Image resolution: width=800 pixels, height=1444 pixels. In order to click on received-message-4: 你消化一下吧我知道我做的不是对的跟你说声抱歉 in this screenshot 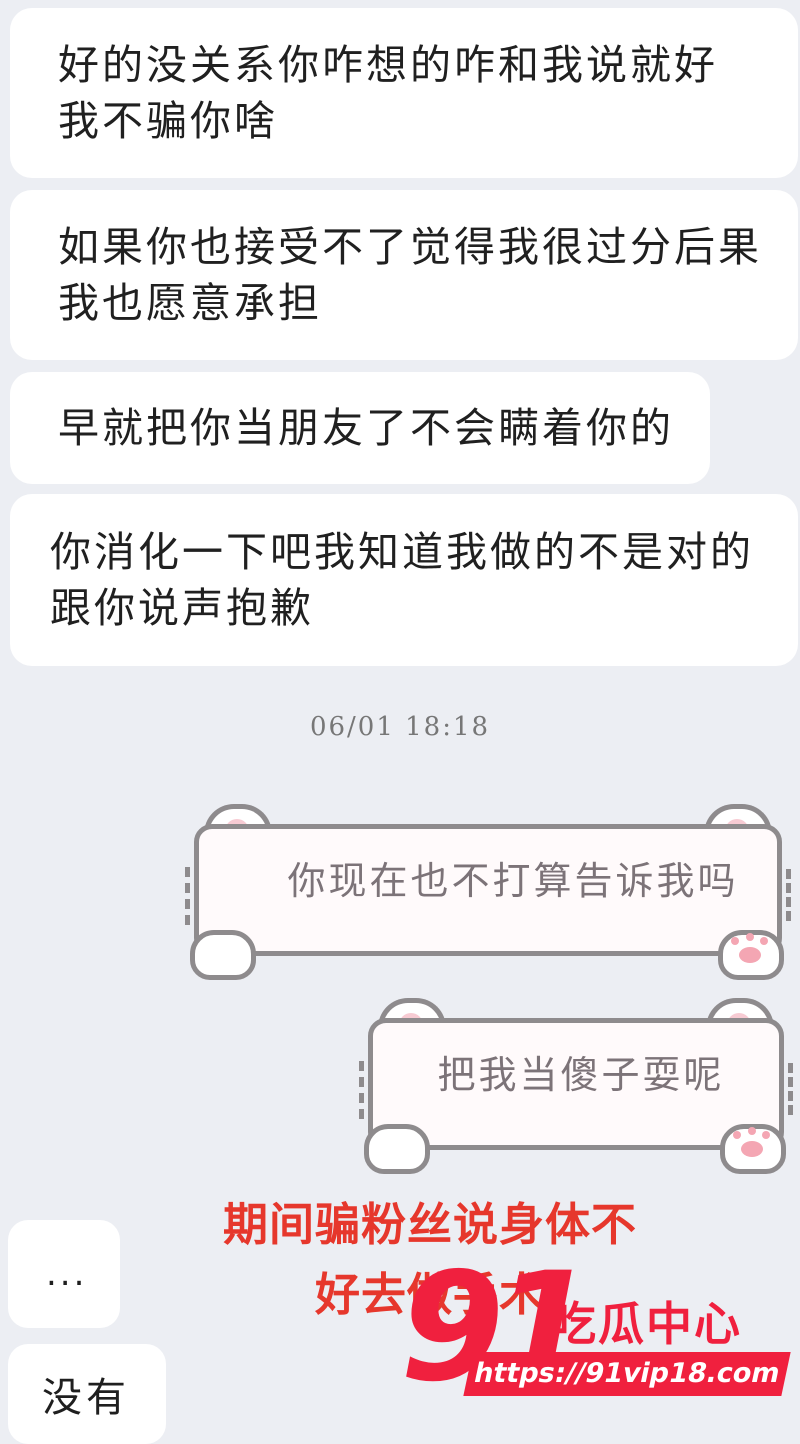, I will do `click(404, 580)`.